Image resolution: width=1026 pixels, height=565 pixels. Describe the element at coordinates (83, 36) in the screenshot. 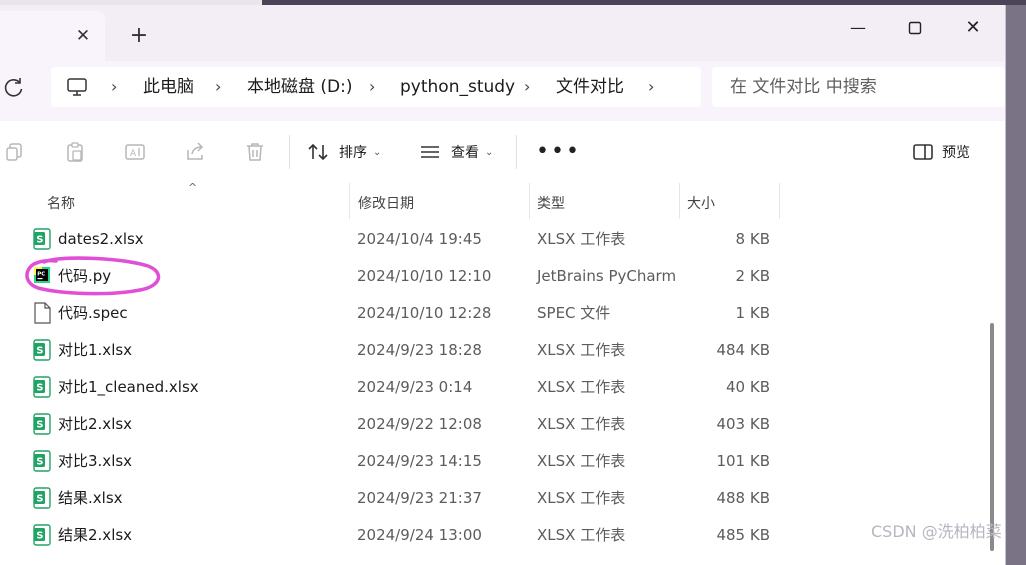

I see `tab-close-icon: ✕` at that location.